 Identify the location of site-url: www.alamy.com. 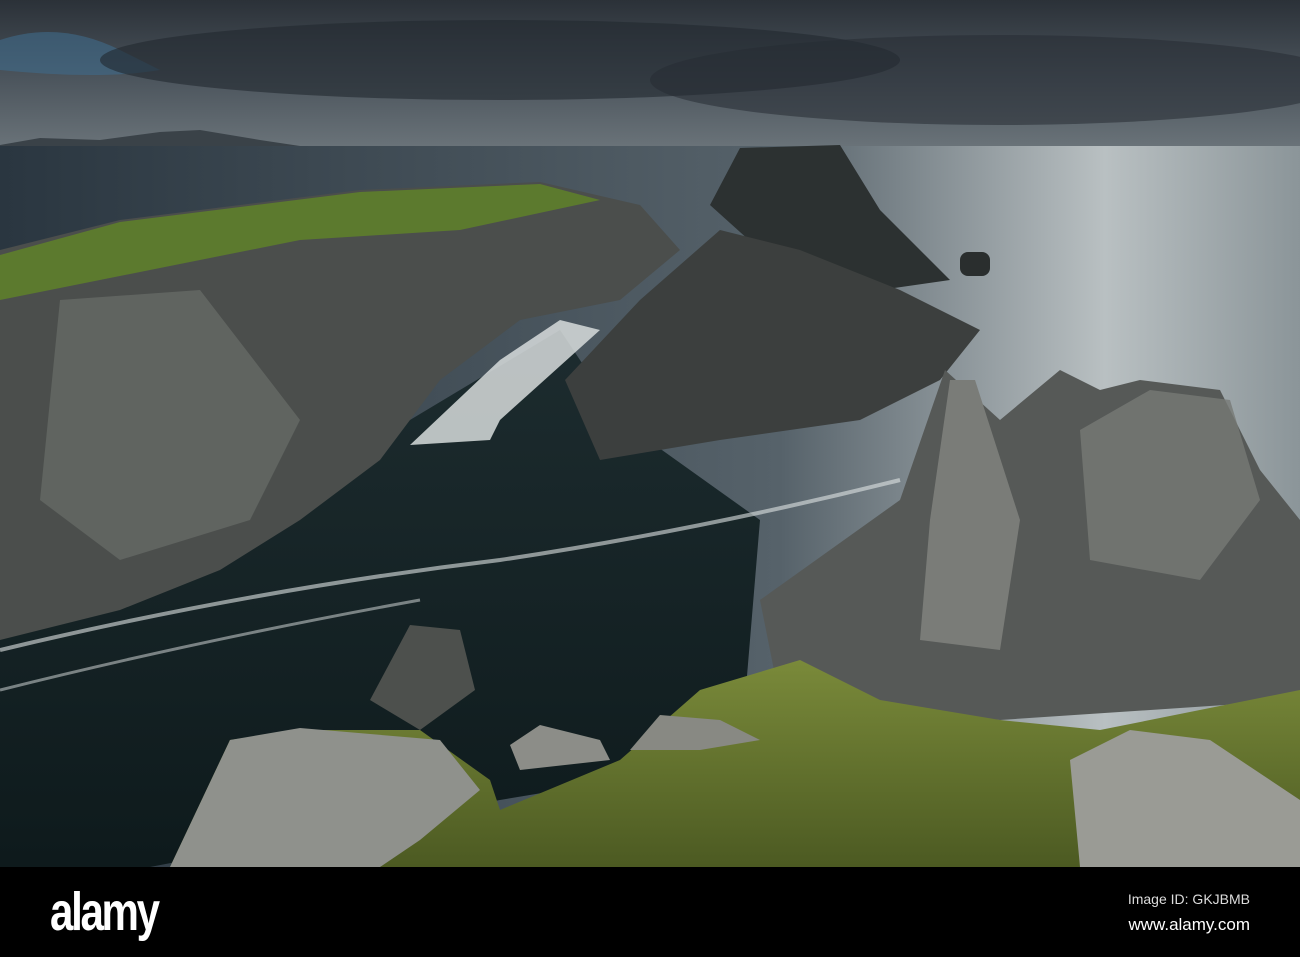
(1189, 924).